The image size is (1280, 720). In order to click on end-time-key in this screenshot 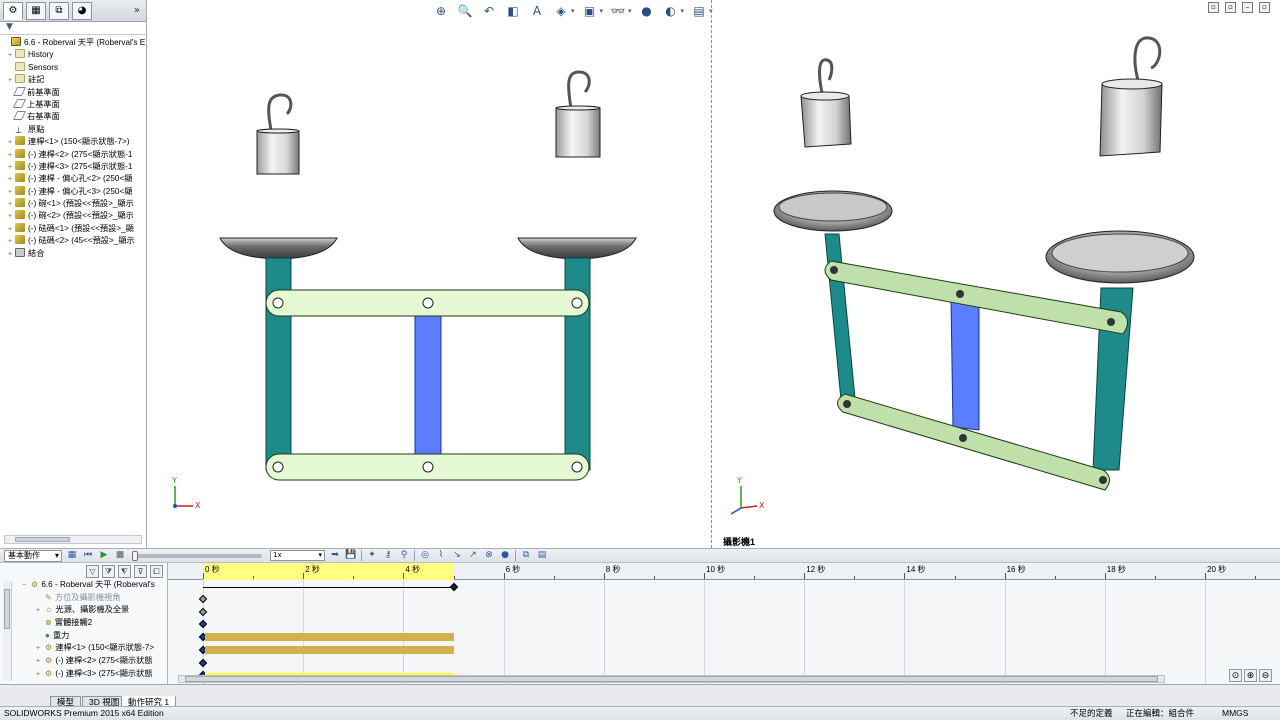, I will do `click(453, 587)`.